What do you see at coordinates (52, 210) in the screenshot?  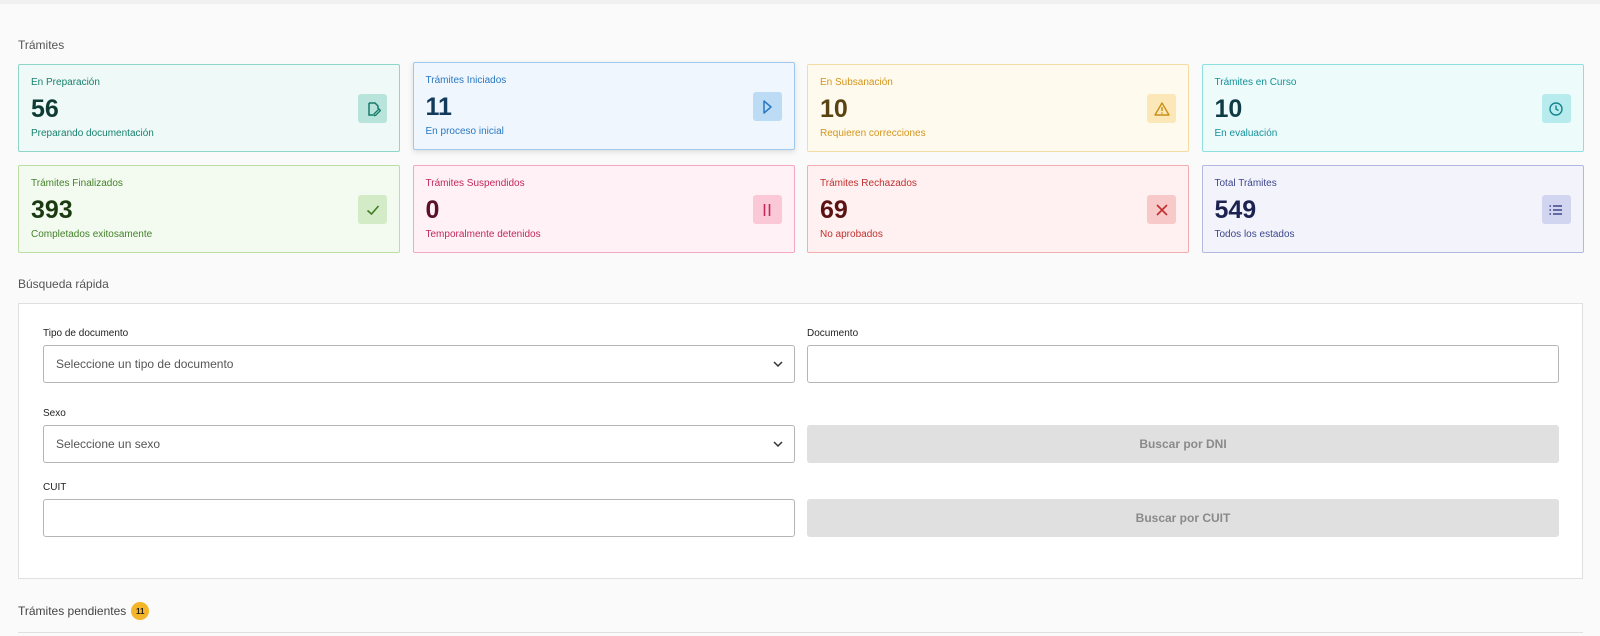 I see `card-value: 393` at bounding box center [52, 210].